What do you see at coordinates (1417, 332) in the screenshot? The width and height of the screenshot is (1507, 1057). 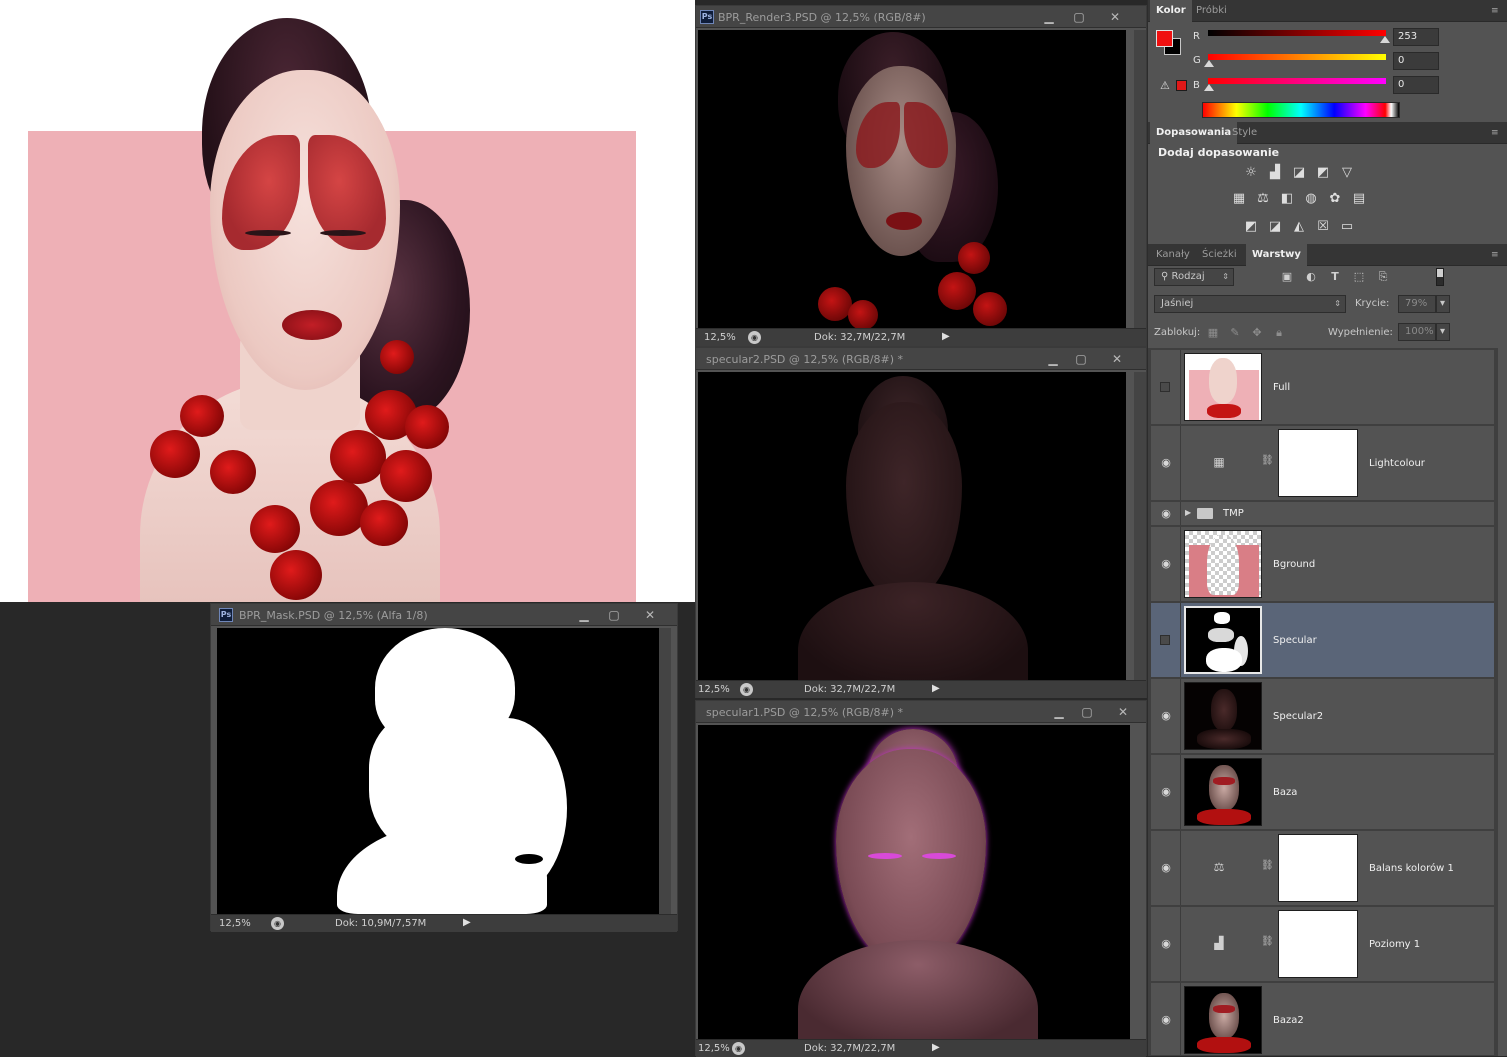 I see `fill-input: 100%` at bounding box center [1417, 332].